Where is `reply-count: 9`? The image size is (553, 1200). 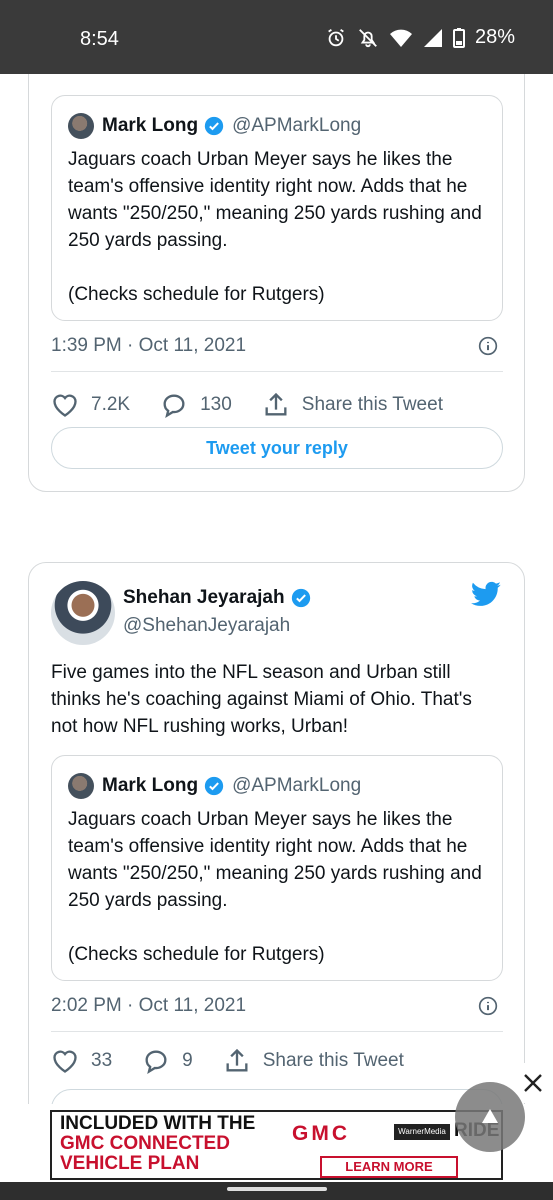 reply-count: 9 is located at coordinates (187, 1060).